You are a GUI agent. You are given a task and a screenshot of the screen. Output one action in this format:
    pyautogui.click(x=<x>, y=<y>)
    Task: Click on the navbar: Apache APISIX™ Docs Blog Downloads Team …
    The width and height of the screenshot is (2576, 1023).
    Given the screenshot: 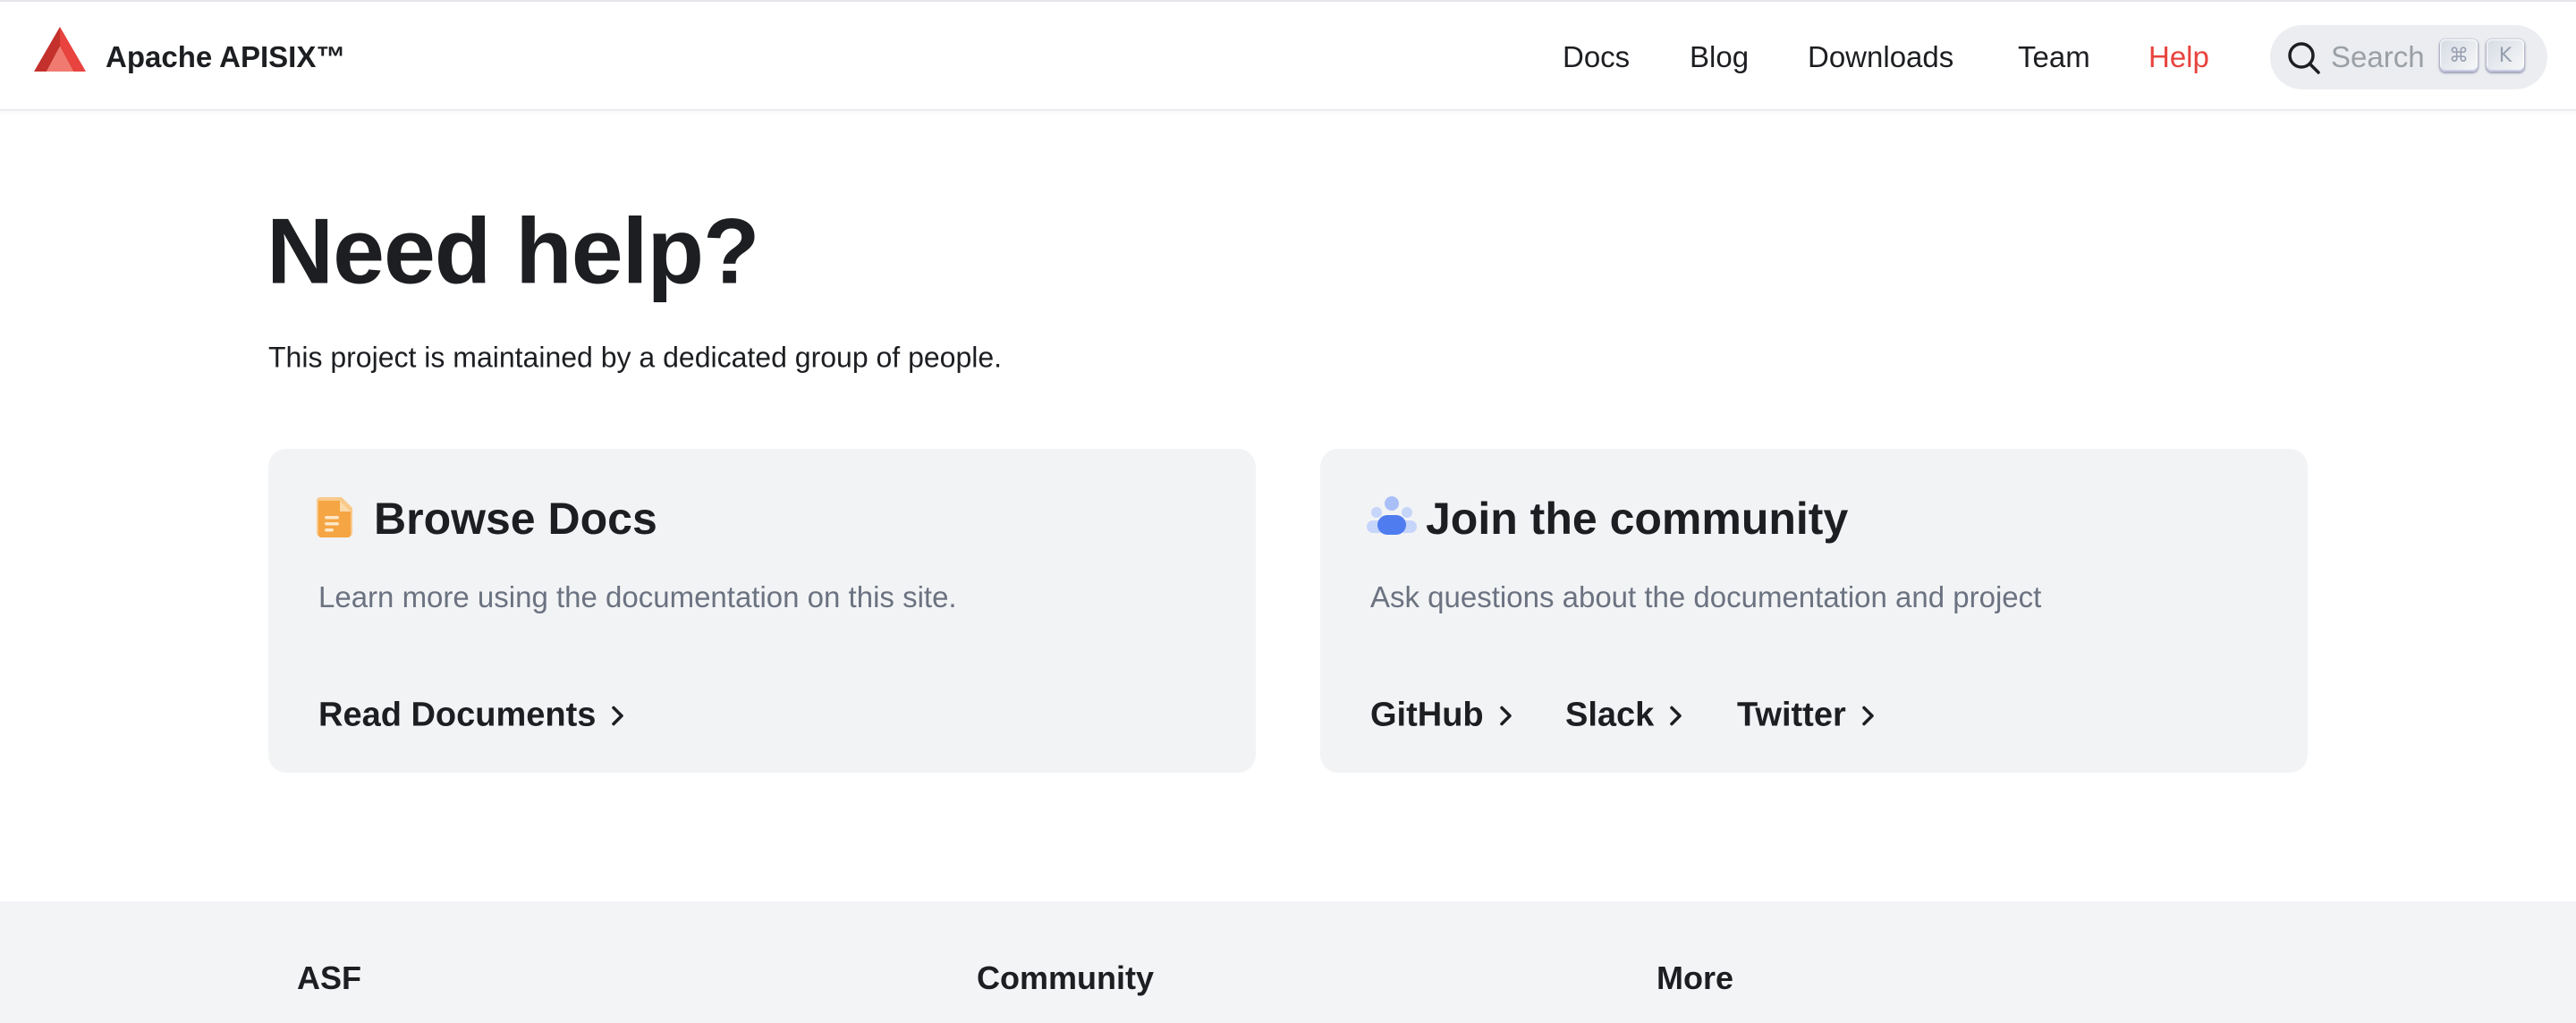 What is the action you would take?
    pyautogui.click(x=1288, y=55)
    